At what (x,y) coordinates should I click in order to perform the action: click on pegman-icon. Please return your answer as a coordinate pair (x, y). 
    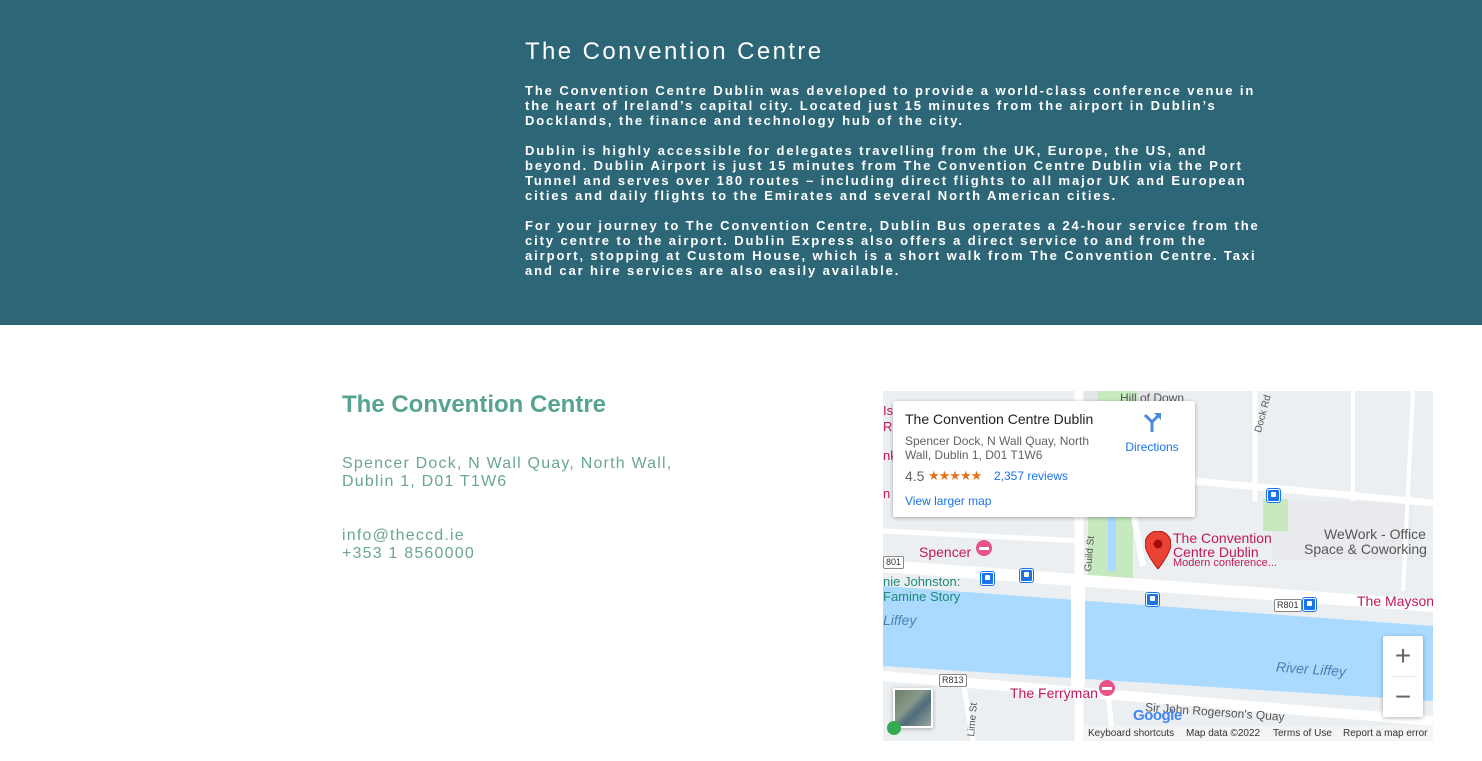
    Looking at the image, I should click on (894, 728).